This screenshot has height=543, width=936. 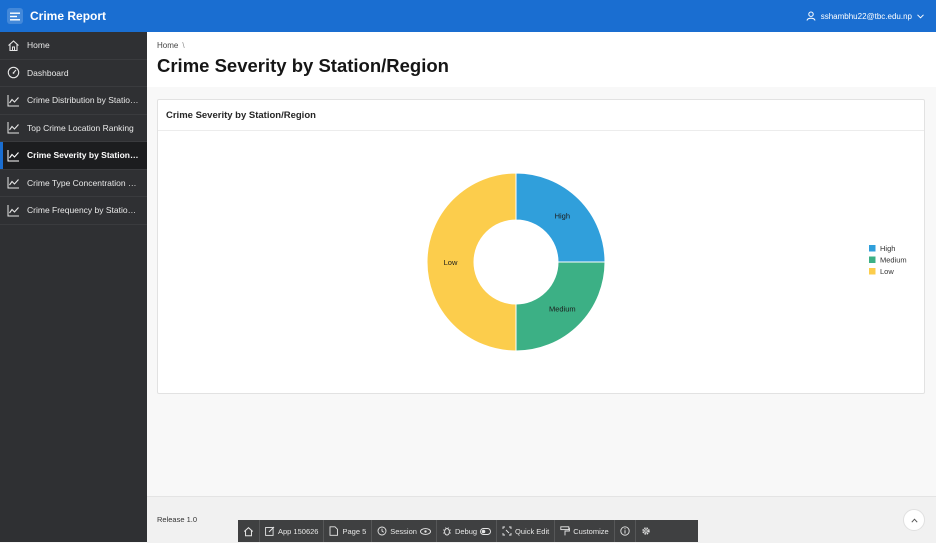 I want to click on sidebar-item-label: Top Crime Location Ranking, so click(x=80, y=127).